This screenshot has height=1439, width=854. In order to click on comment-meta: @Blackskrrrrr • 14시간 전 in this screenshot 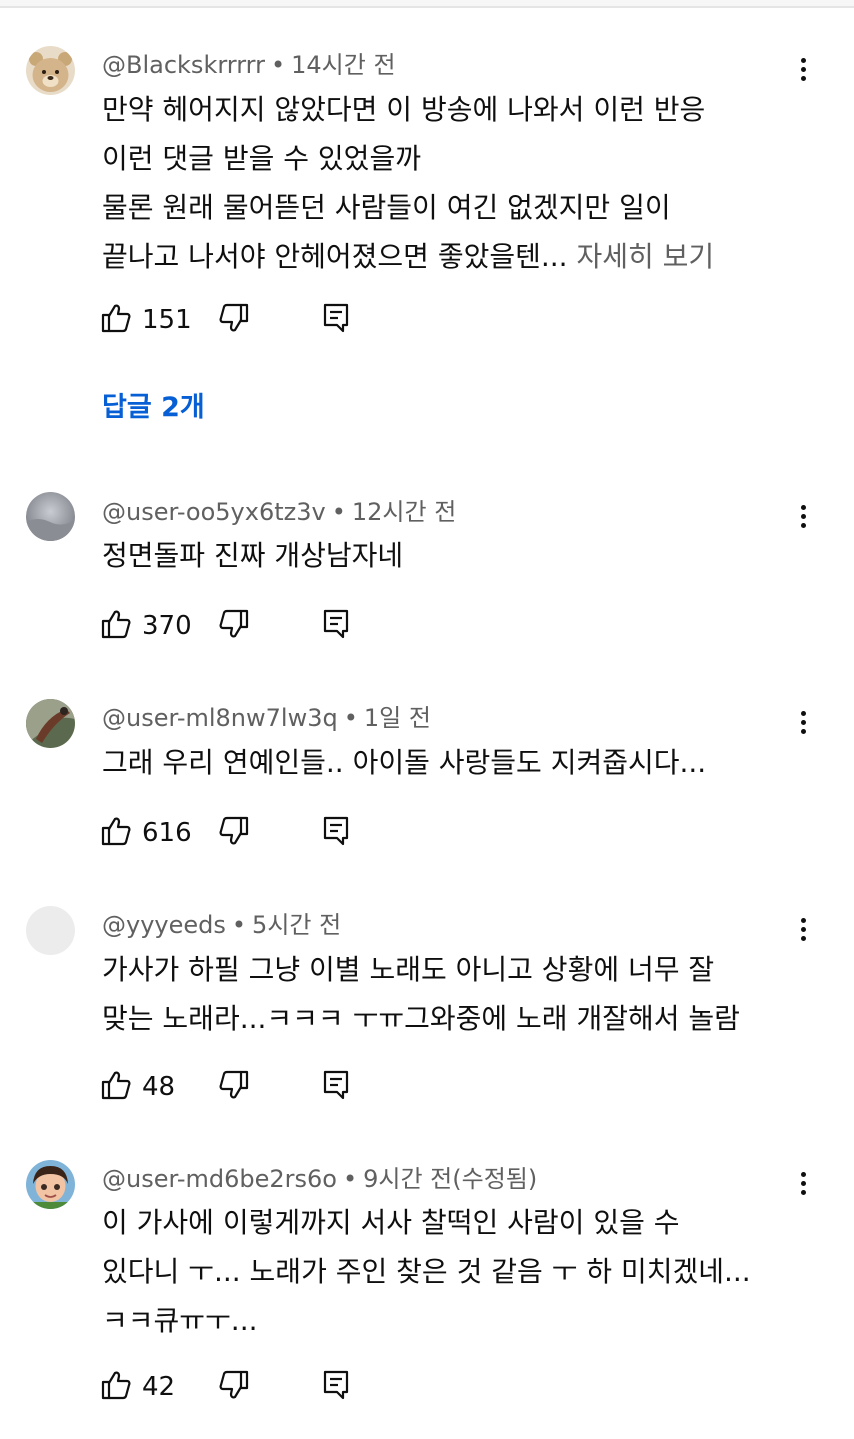, I will do `click(249, 65)`.